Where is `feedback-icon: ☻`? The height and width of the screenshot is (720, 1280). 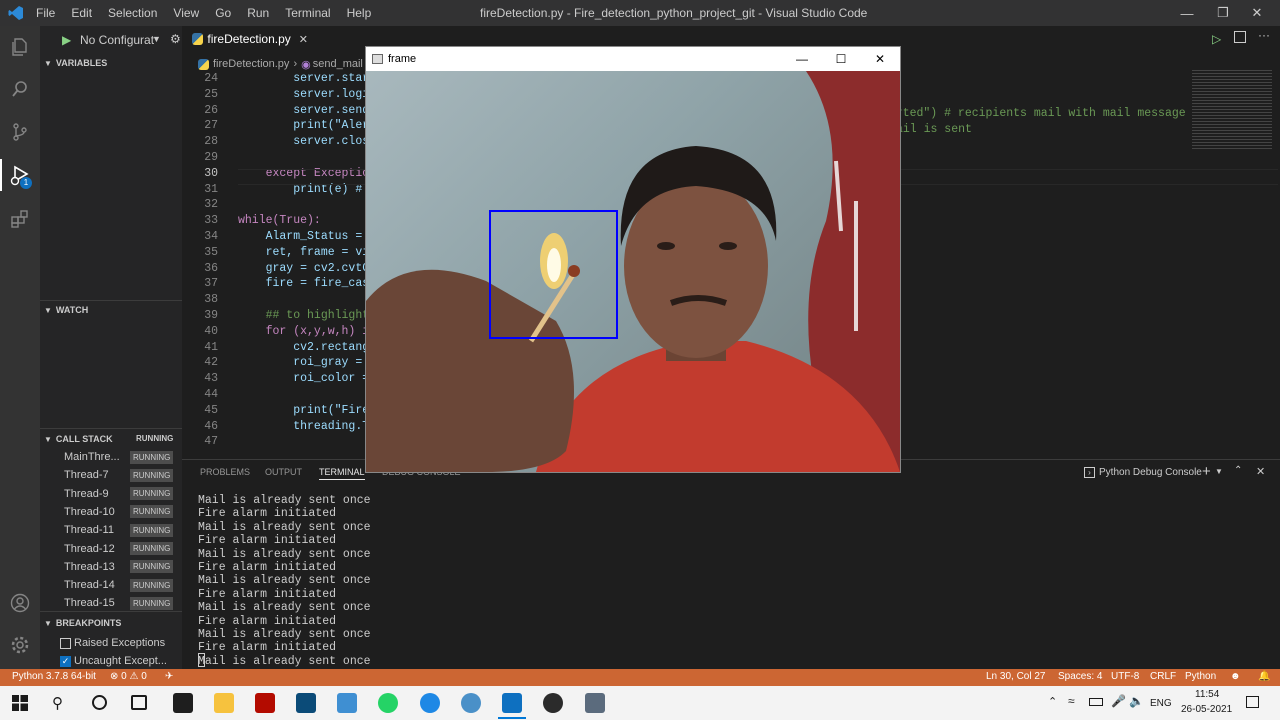 feedback-icon: ☻ is located at coordinates (1235, 676).